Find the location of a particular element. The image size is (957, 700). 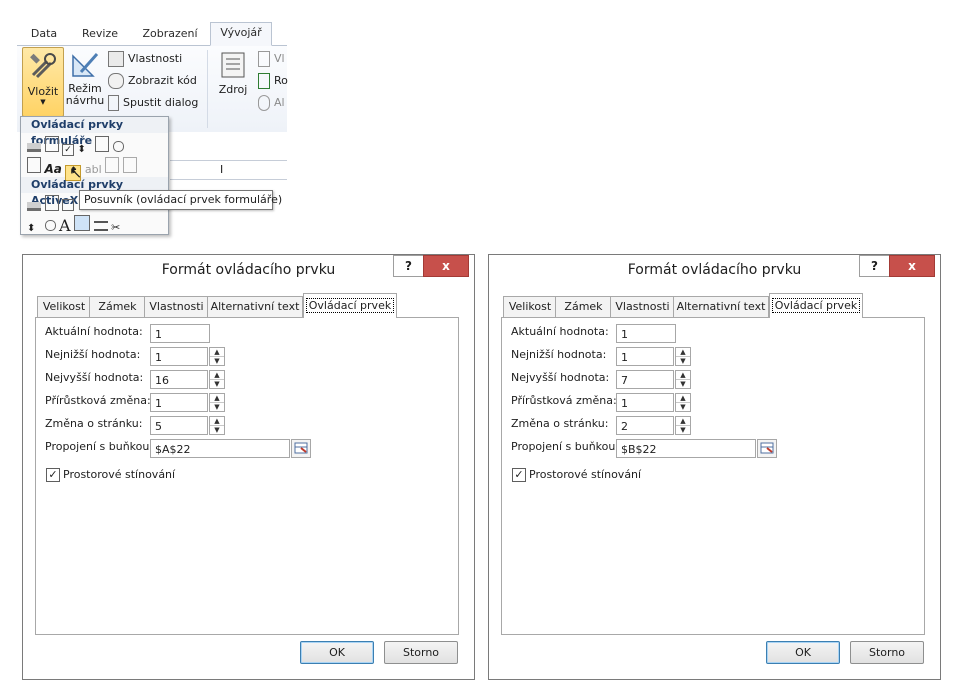

activex-button-icon is located at coordinates (34, 206).